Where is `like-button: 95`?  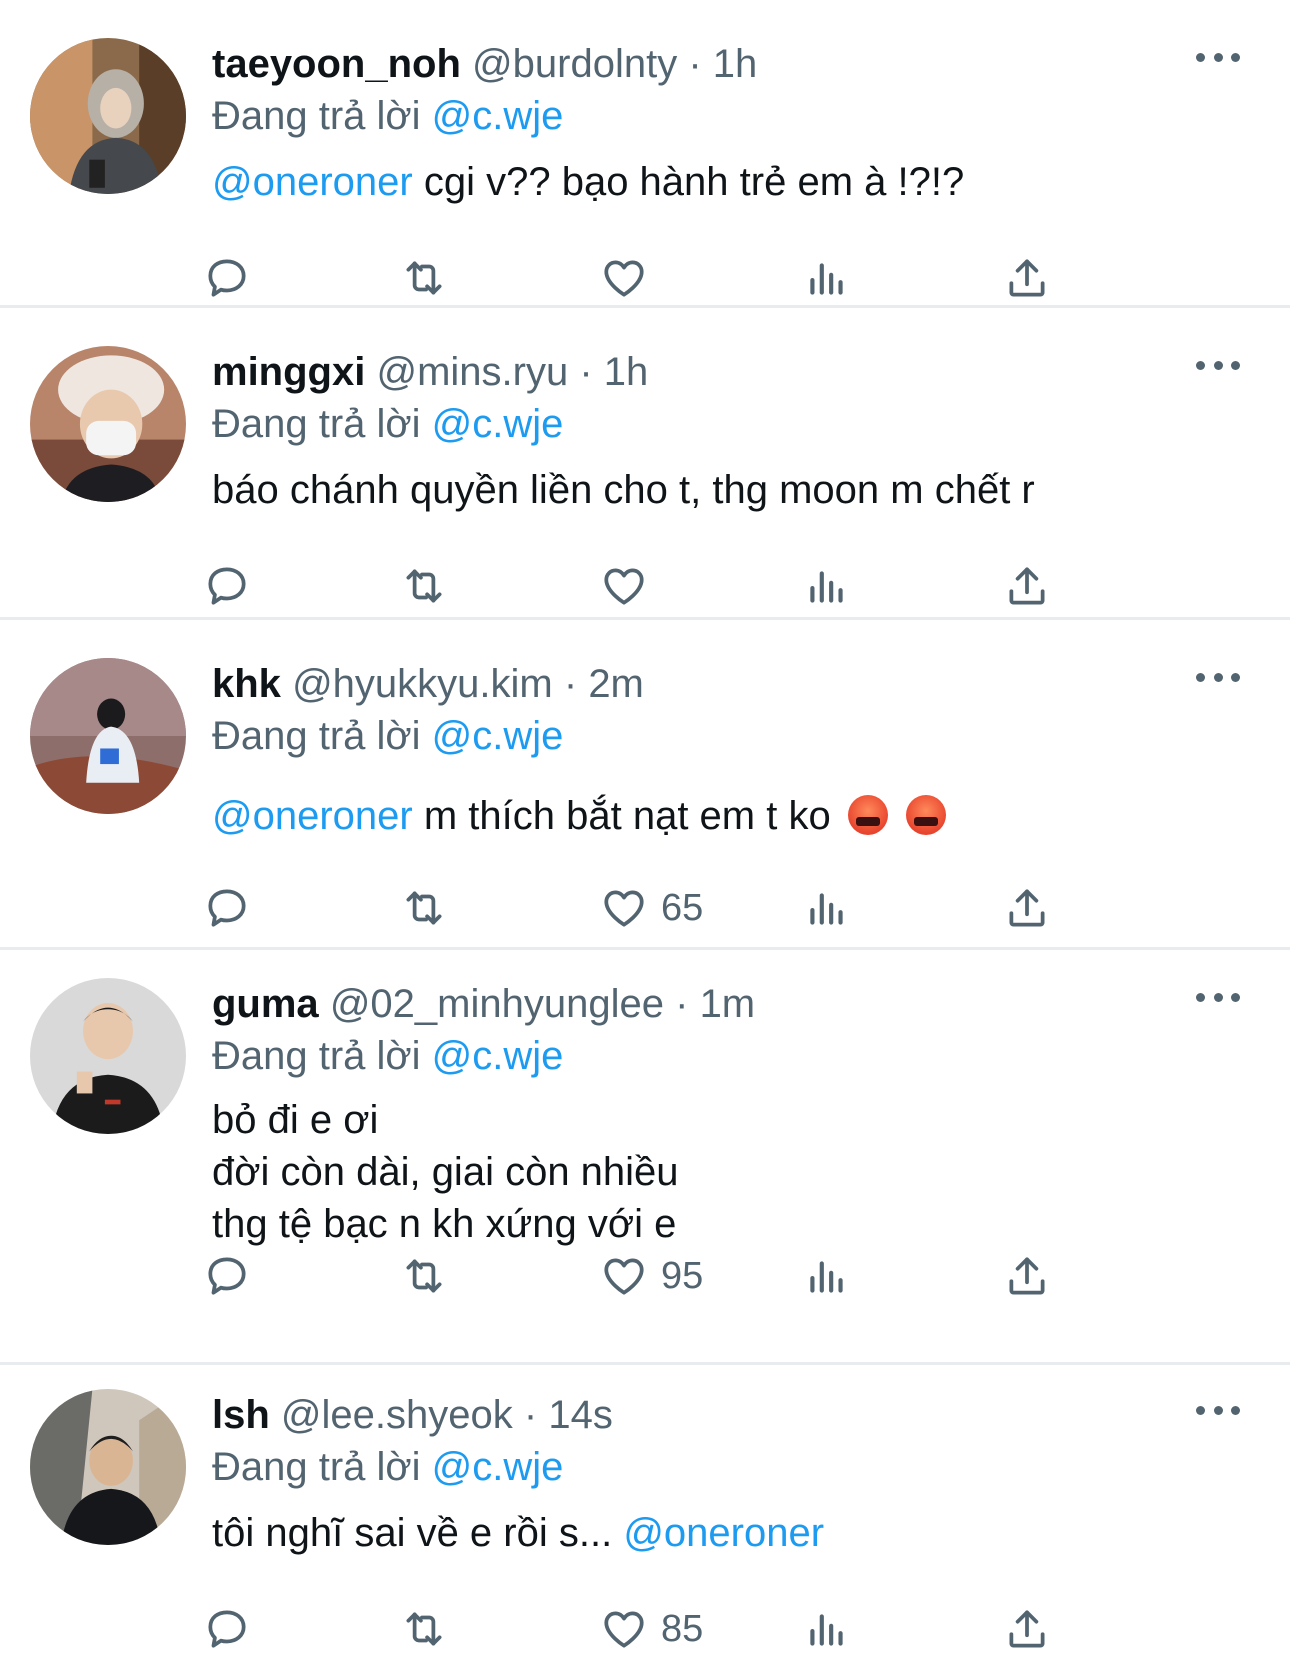
like-button: 95 is located at coordinates (651, 1276).